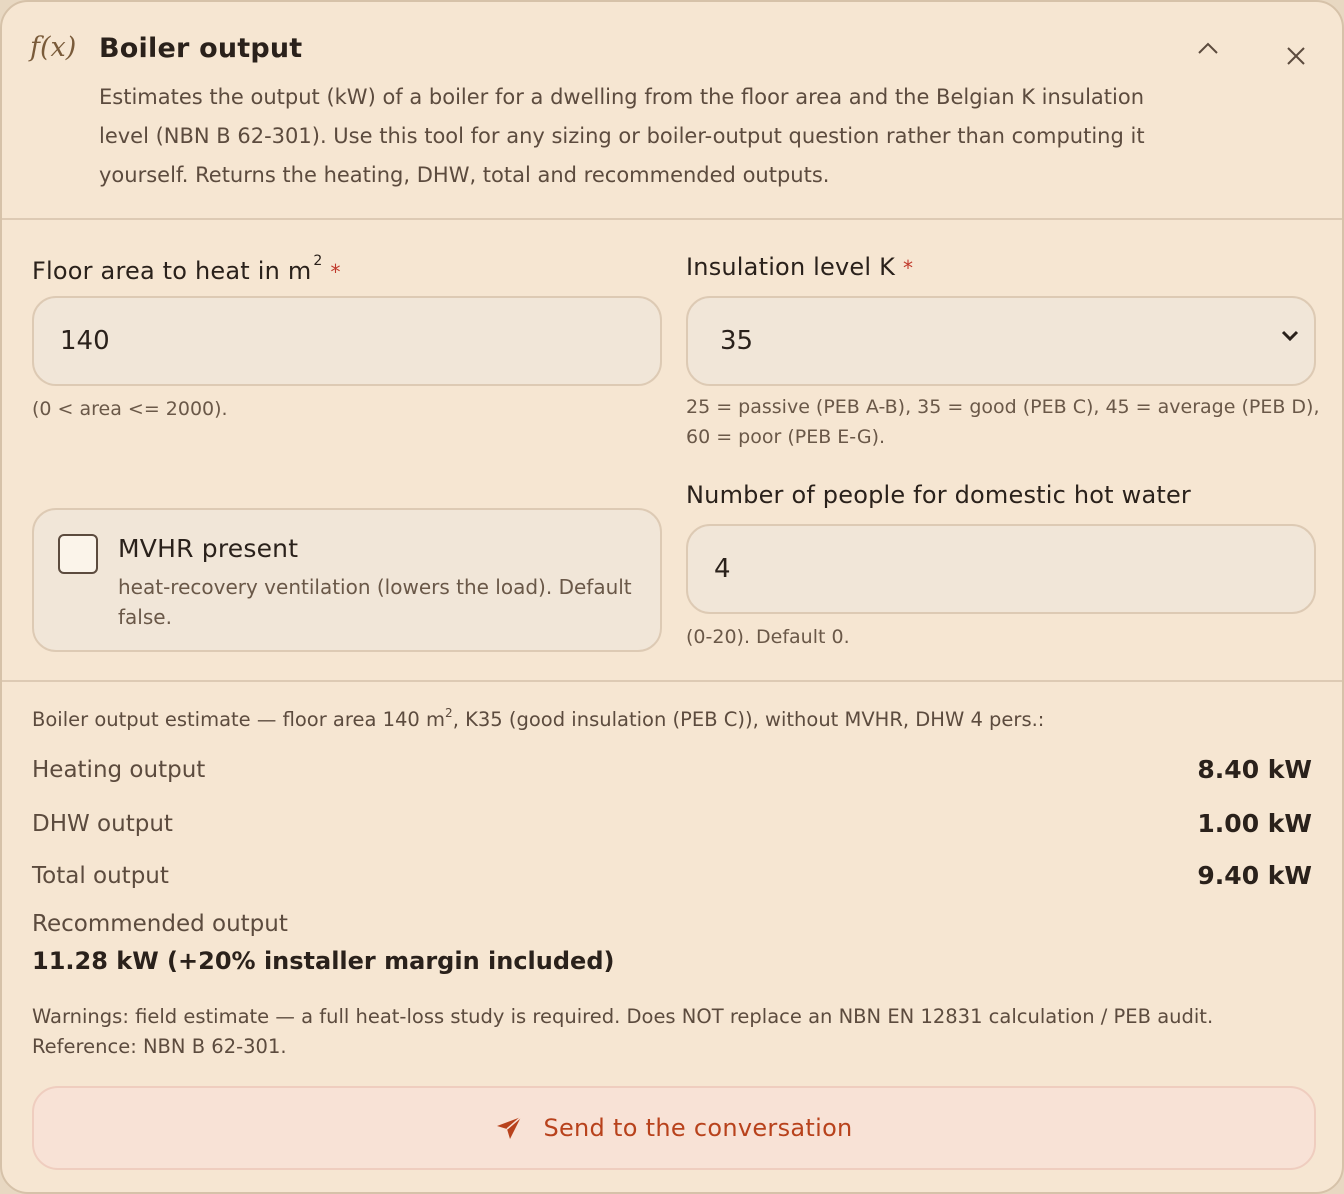  I want to click on send-icon, so click(509, 1127).